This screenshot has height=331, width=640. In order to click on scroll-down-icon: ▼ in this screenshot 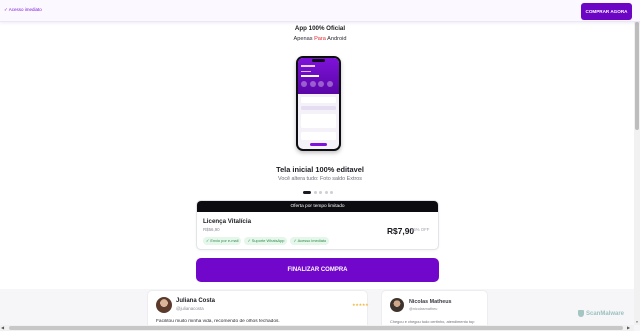, I will do `click(637, 322)`.